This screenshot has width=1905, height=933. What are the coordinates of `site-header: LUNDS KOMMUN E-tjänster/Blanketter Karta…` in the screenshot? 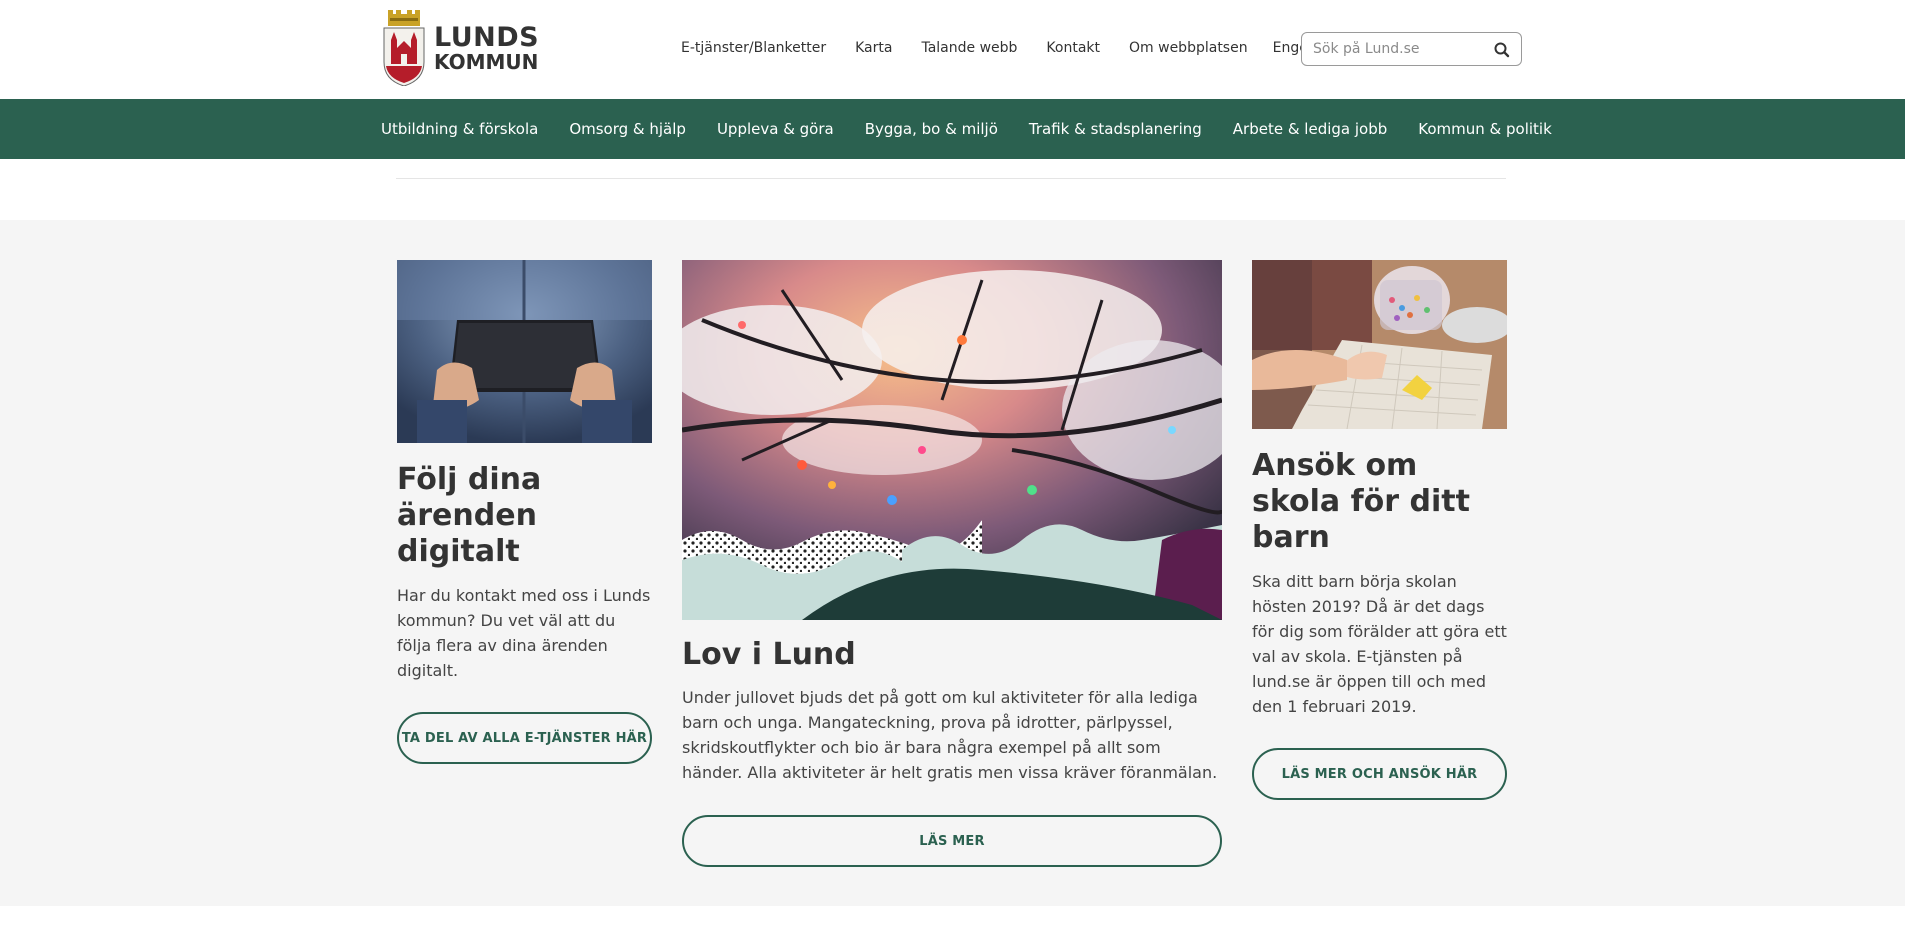 It's located at (952, 49).